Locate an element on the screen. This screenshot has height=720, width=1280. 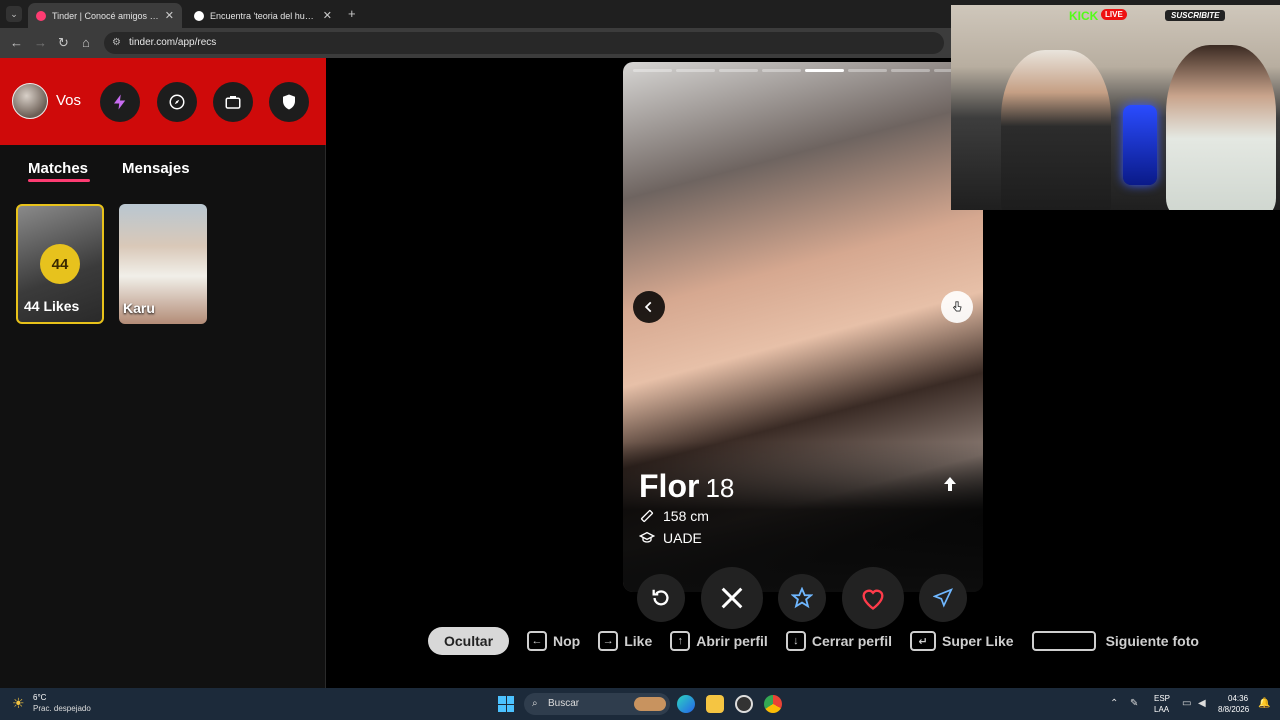
url-text: tinder.com/app/recs is located at coordinates (173, 42).